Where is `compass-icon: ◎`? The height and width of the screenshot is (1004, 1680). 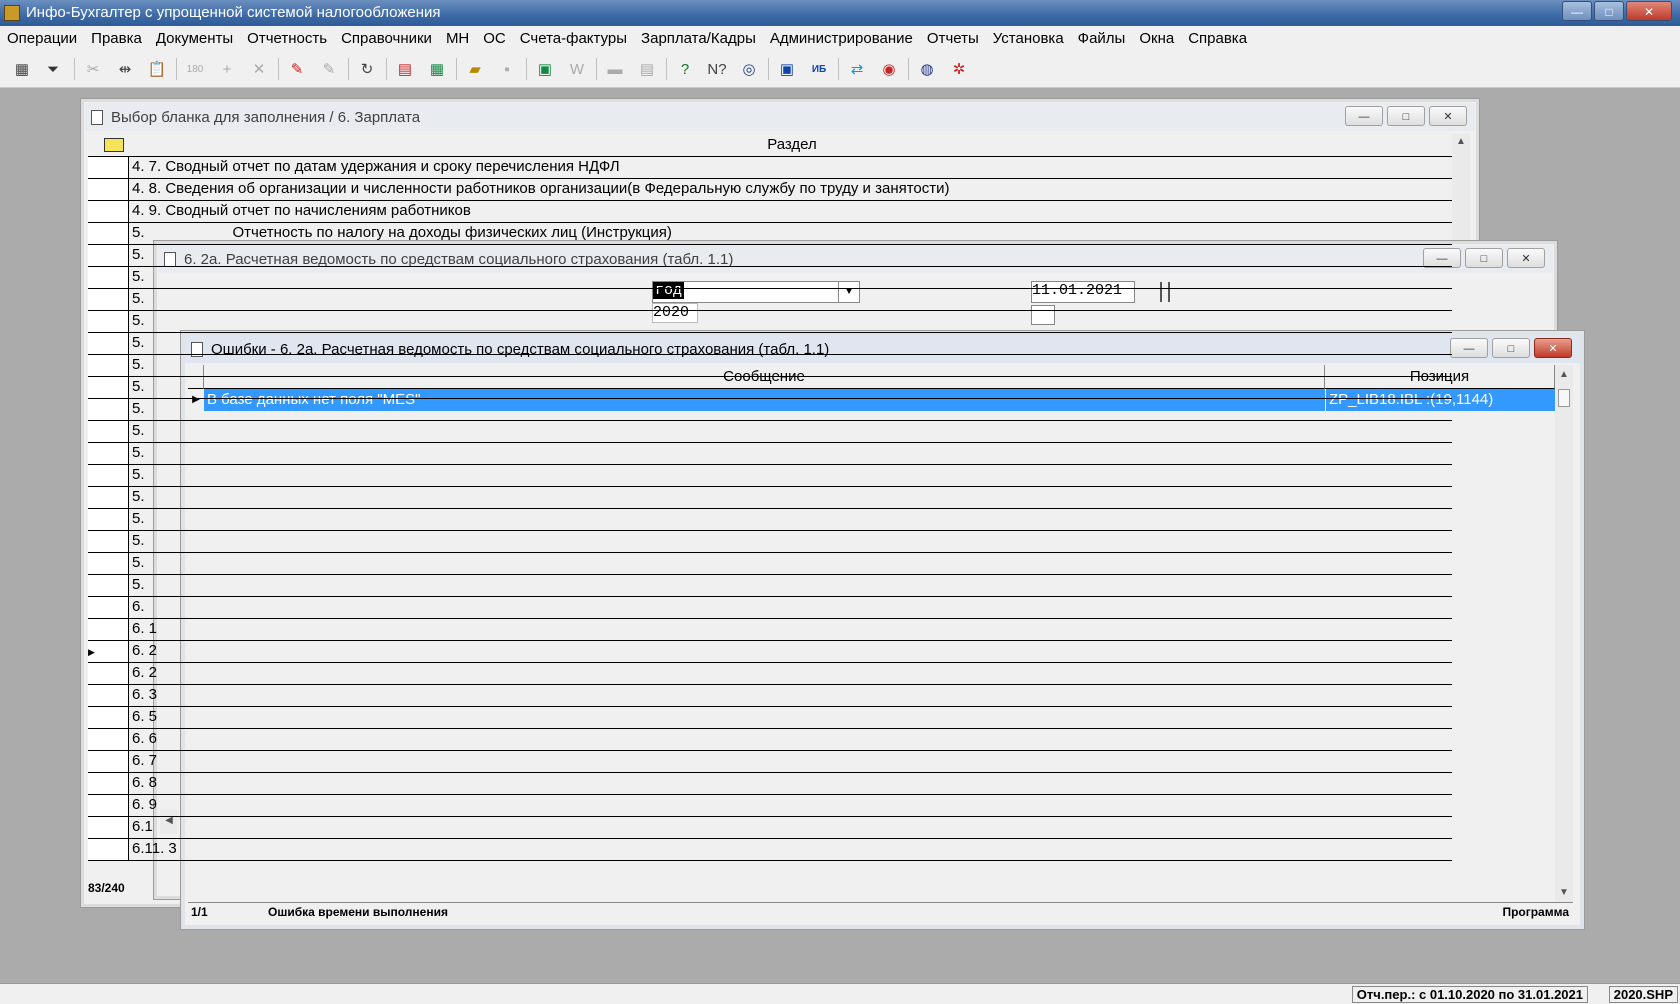 compass-icon: ◎ is located at coordinates (749, 69).